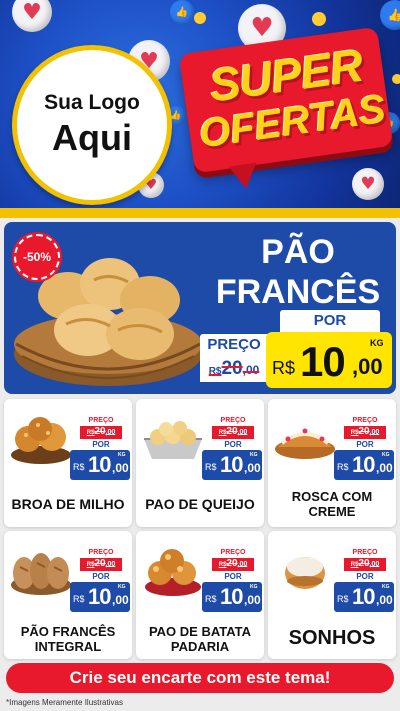 This screenshot has width=400, height=711. I want to click on featured-unit: KG, so click(377, 343).